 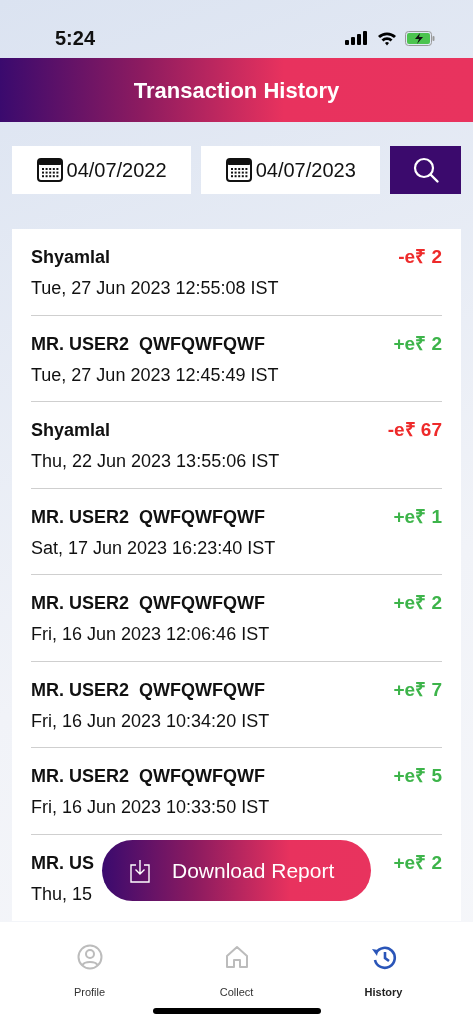 What do you see at coordinates (236, 870) in the screenshot?
I see `download-report-button: Download Report` at bounding box center [236, 870].